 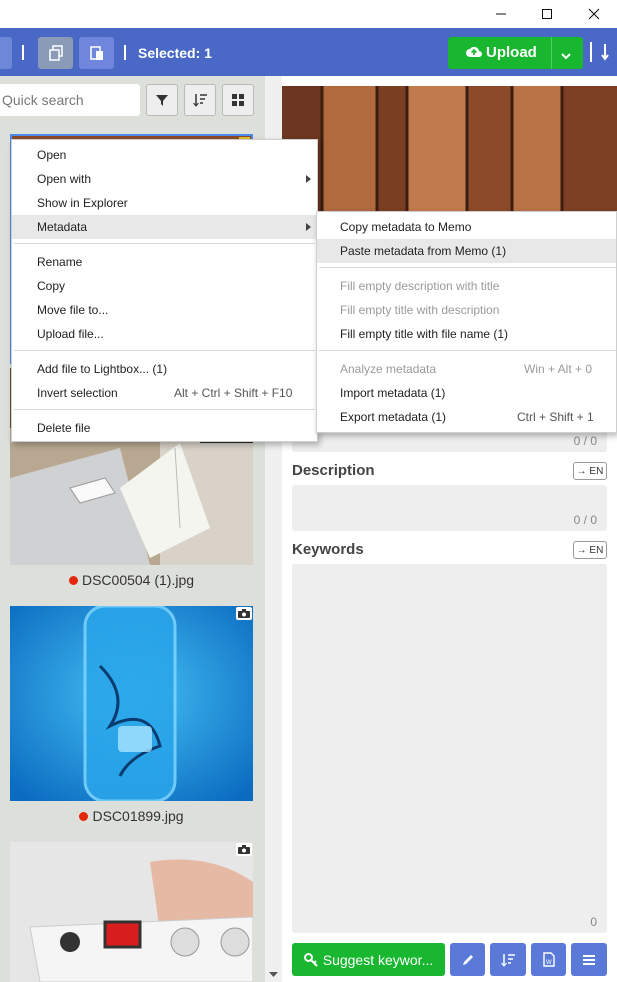 I want to click on paste-button, so click(x=96, y=53).